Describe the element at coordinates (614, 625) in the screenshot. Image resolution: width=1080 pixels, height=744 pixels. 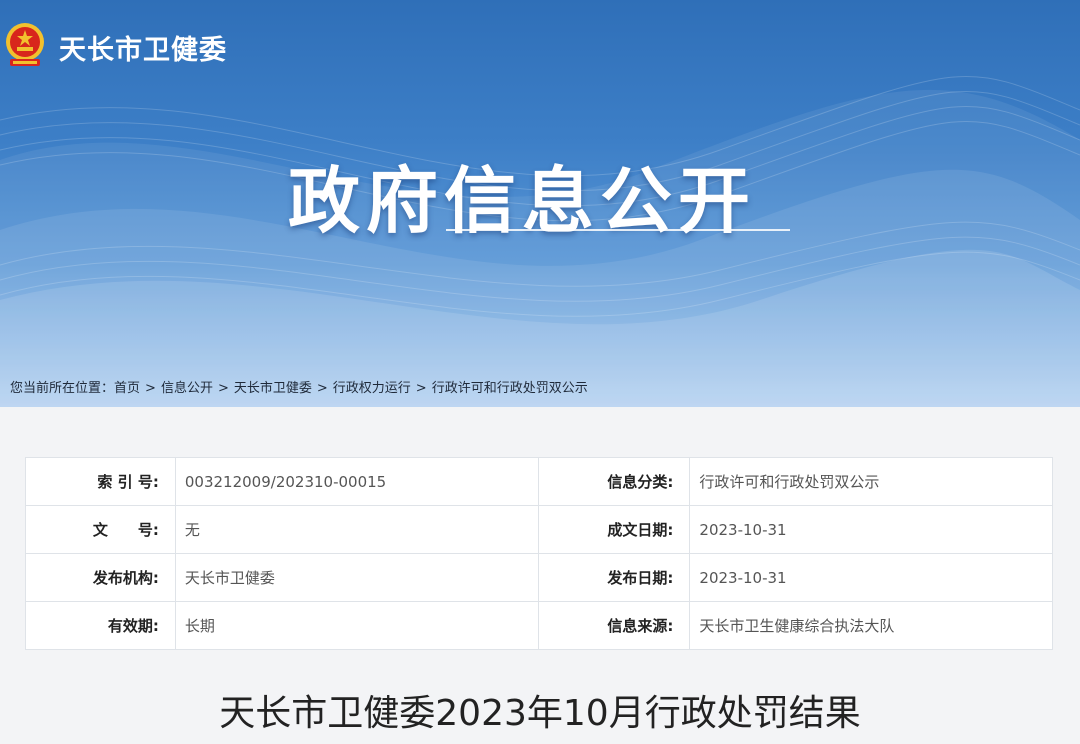
I see `source-label: 信息来源:` at that location.